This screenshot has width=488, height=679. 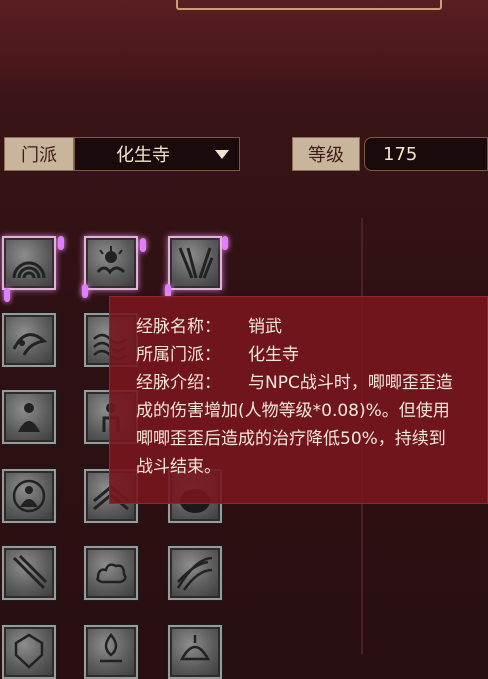 What do you see at coordinates (350, 383) in the screenshot?
I see `tooltip-desc-line1: 与NPC战斗时，唧唧歪歪造` at bounding box center [350, 383].